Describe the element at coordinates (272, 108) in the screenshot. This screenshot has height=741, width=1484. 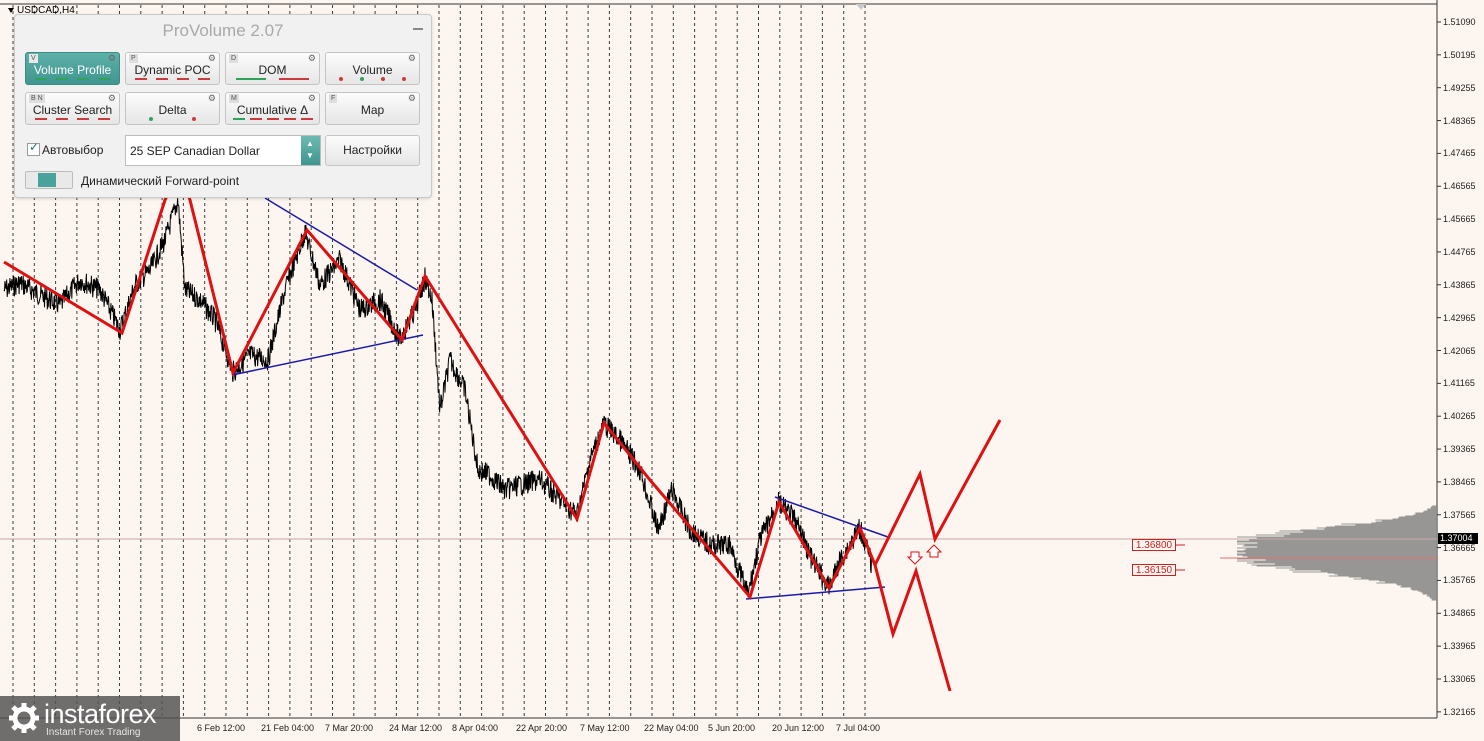
I see `cumulative-delta-button: M ⚙ Cumulative Δ` at that location.